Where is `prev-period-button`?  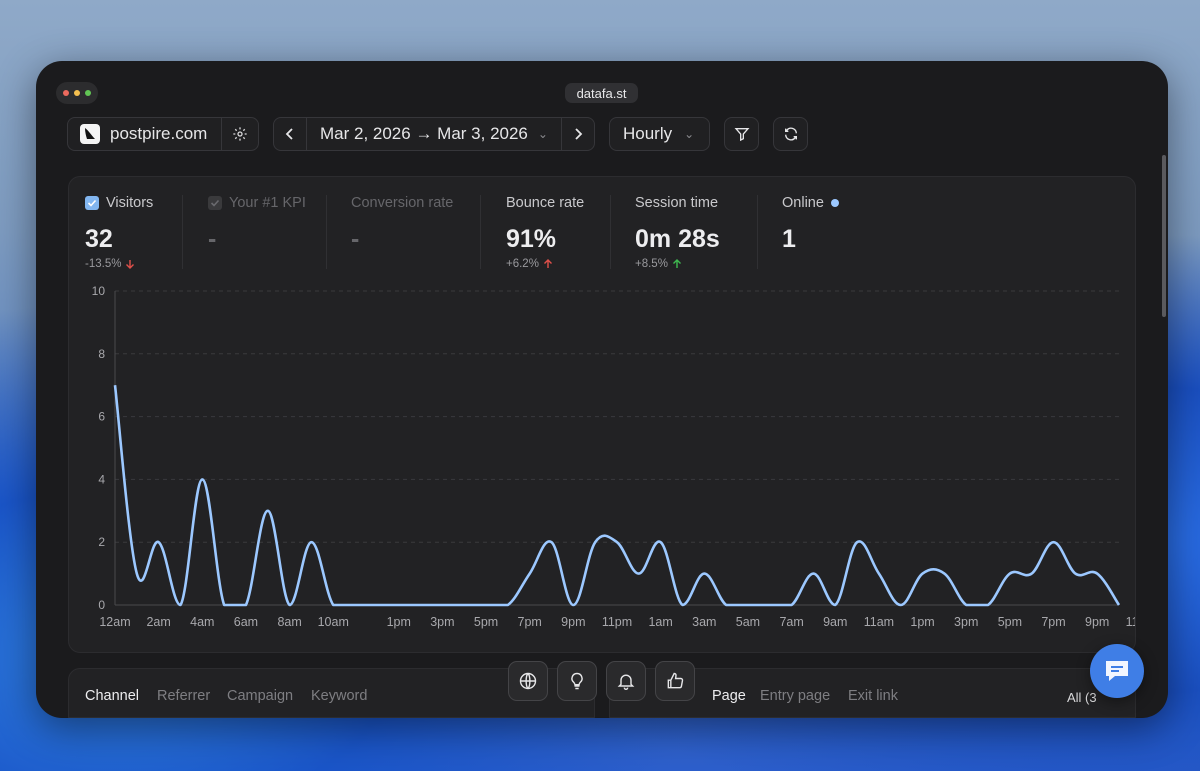
prev-period-button is located at coordinates (290, 134).